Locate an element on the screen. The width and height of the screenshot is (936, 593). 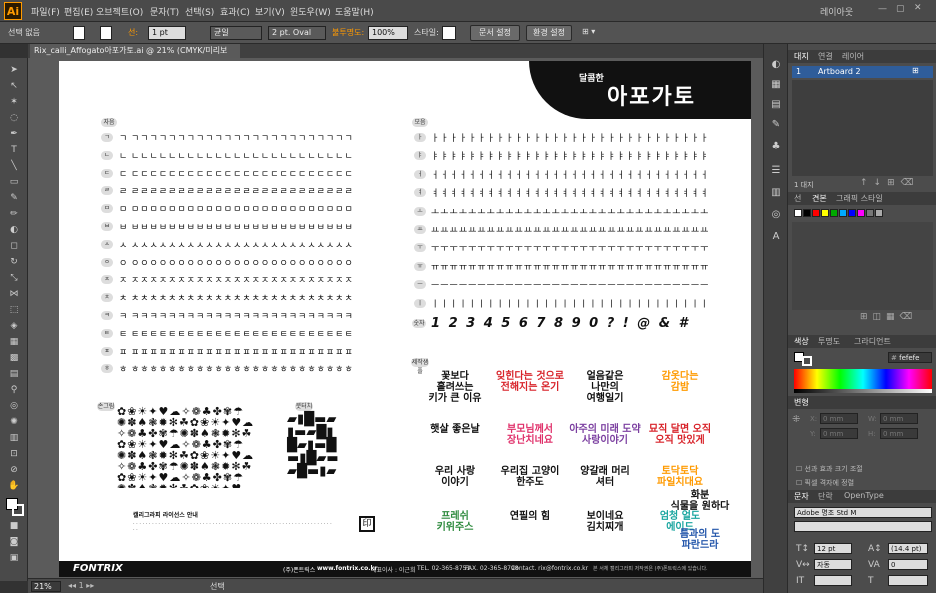
preferences-button: 환경 설정 is located at coordinates (549, 33).